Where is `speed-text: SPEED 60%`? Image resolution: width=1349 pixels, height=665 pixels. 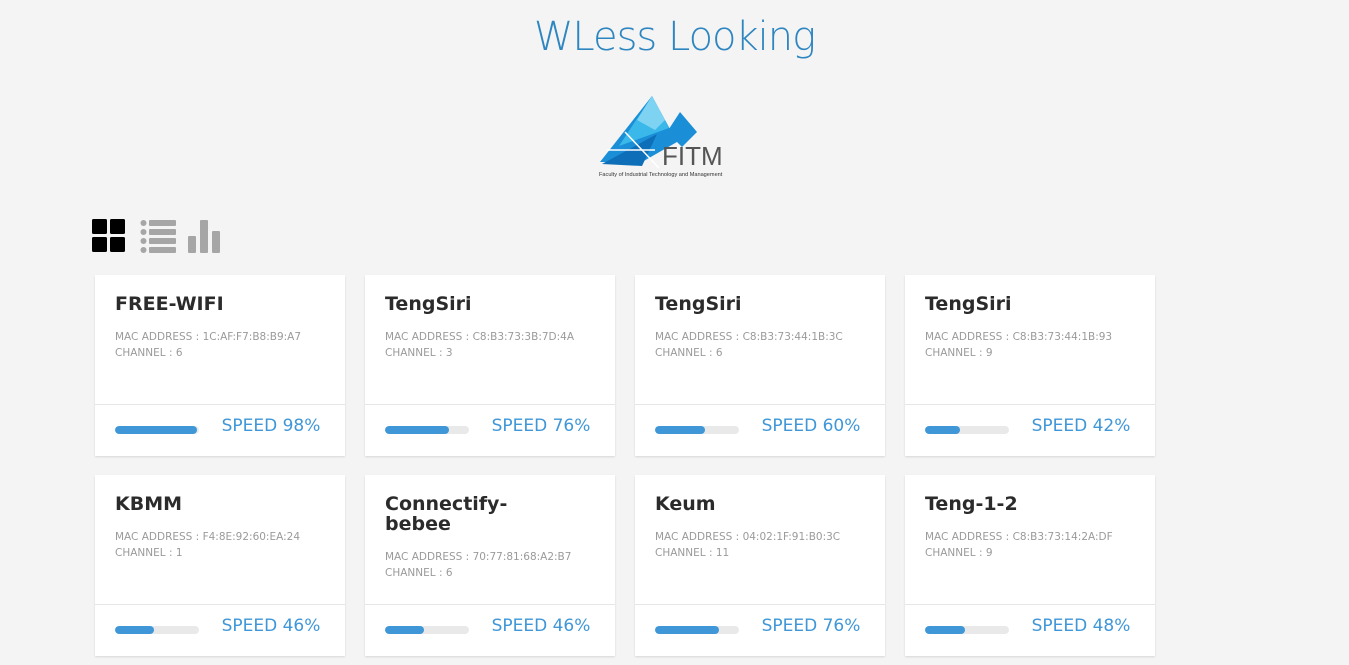 speed-text: SPEED 60% is located at coordinates (811, 426).